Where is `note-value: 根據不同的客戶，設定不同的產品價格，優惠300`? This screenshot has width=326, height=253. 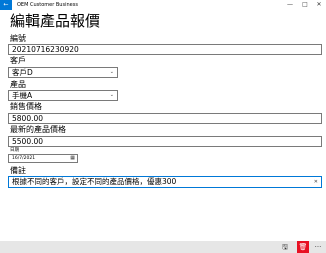
note-value: 根據不同的客戶，設定不同的產品價格，優惠300 is located at coordinates (94, 181).